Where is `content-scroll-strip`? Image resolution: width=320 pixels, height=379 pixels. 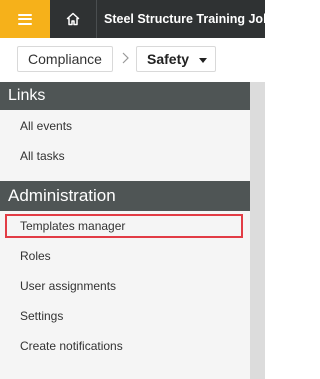
content-scroll-strip is located at coordinates (257, 230).